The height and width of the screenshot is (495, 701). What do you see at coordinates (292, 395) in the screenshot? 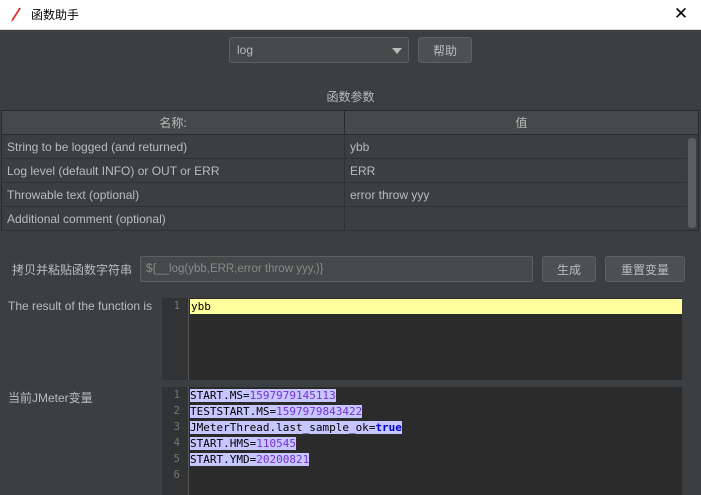
I see `var-value: 1597979145113` at bounding box center [292, 395].